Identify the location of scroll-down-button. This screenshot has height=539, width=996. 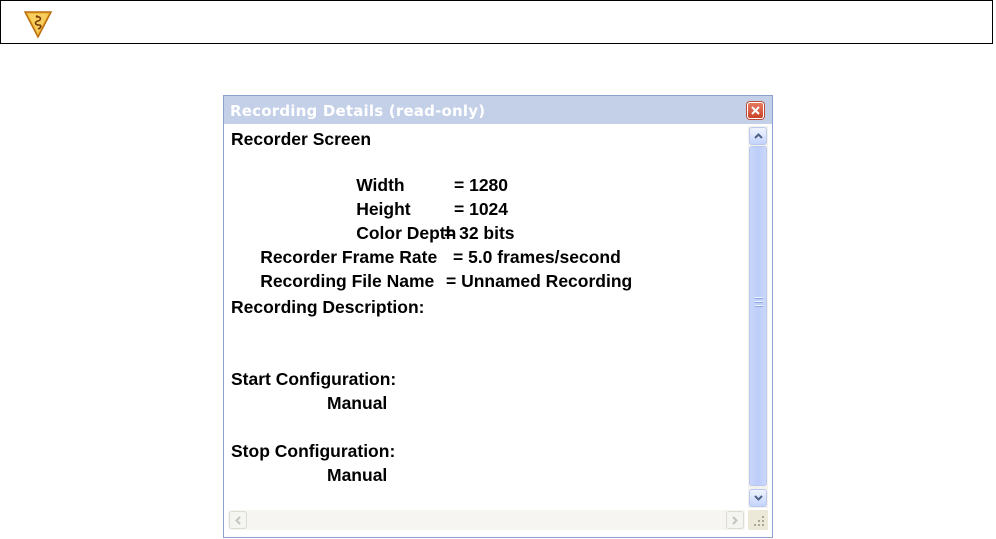
(758, 498).